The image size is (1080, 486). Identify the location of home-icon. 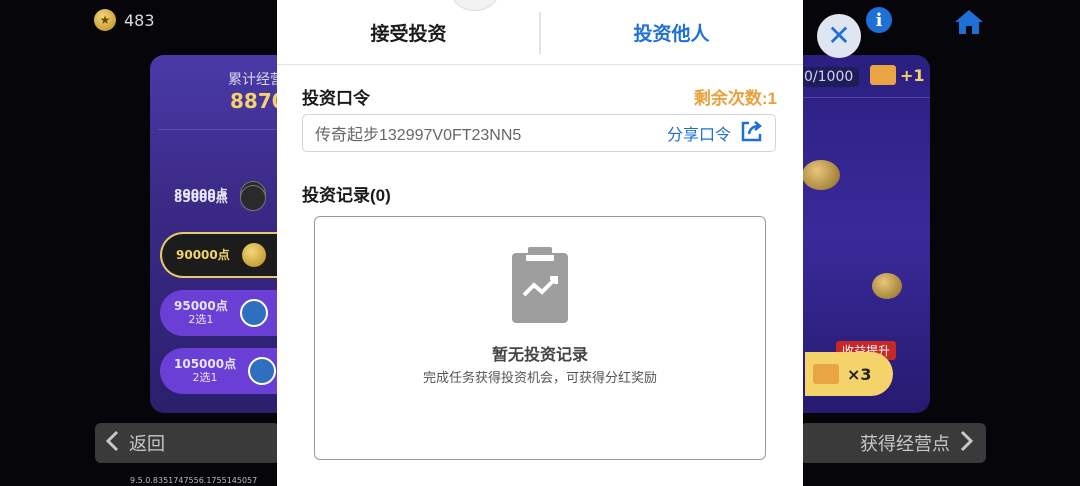
(969, 24).